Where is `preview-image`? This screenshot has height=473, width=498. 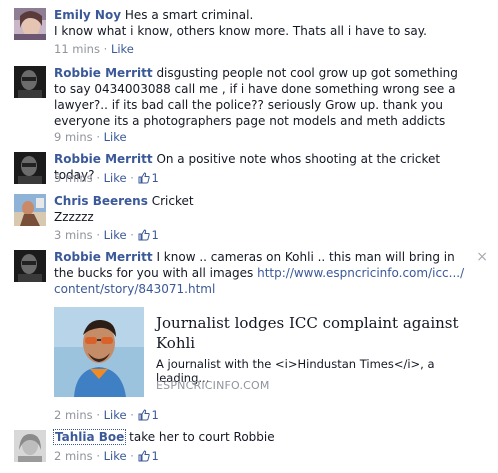 preview-image is located at coordinates (99, 352).